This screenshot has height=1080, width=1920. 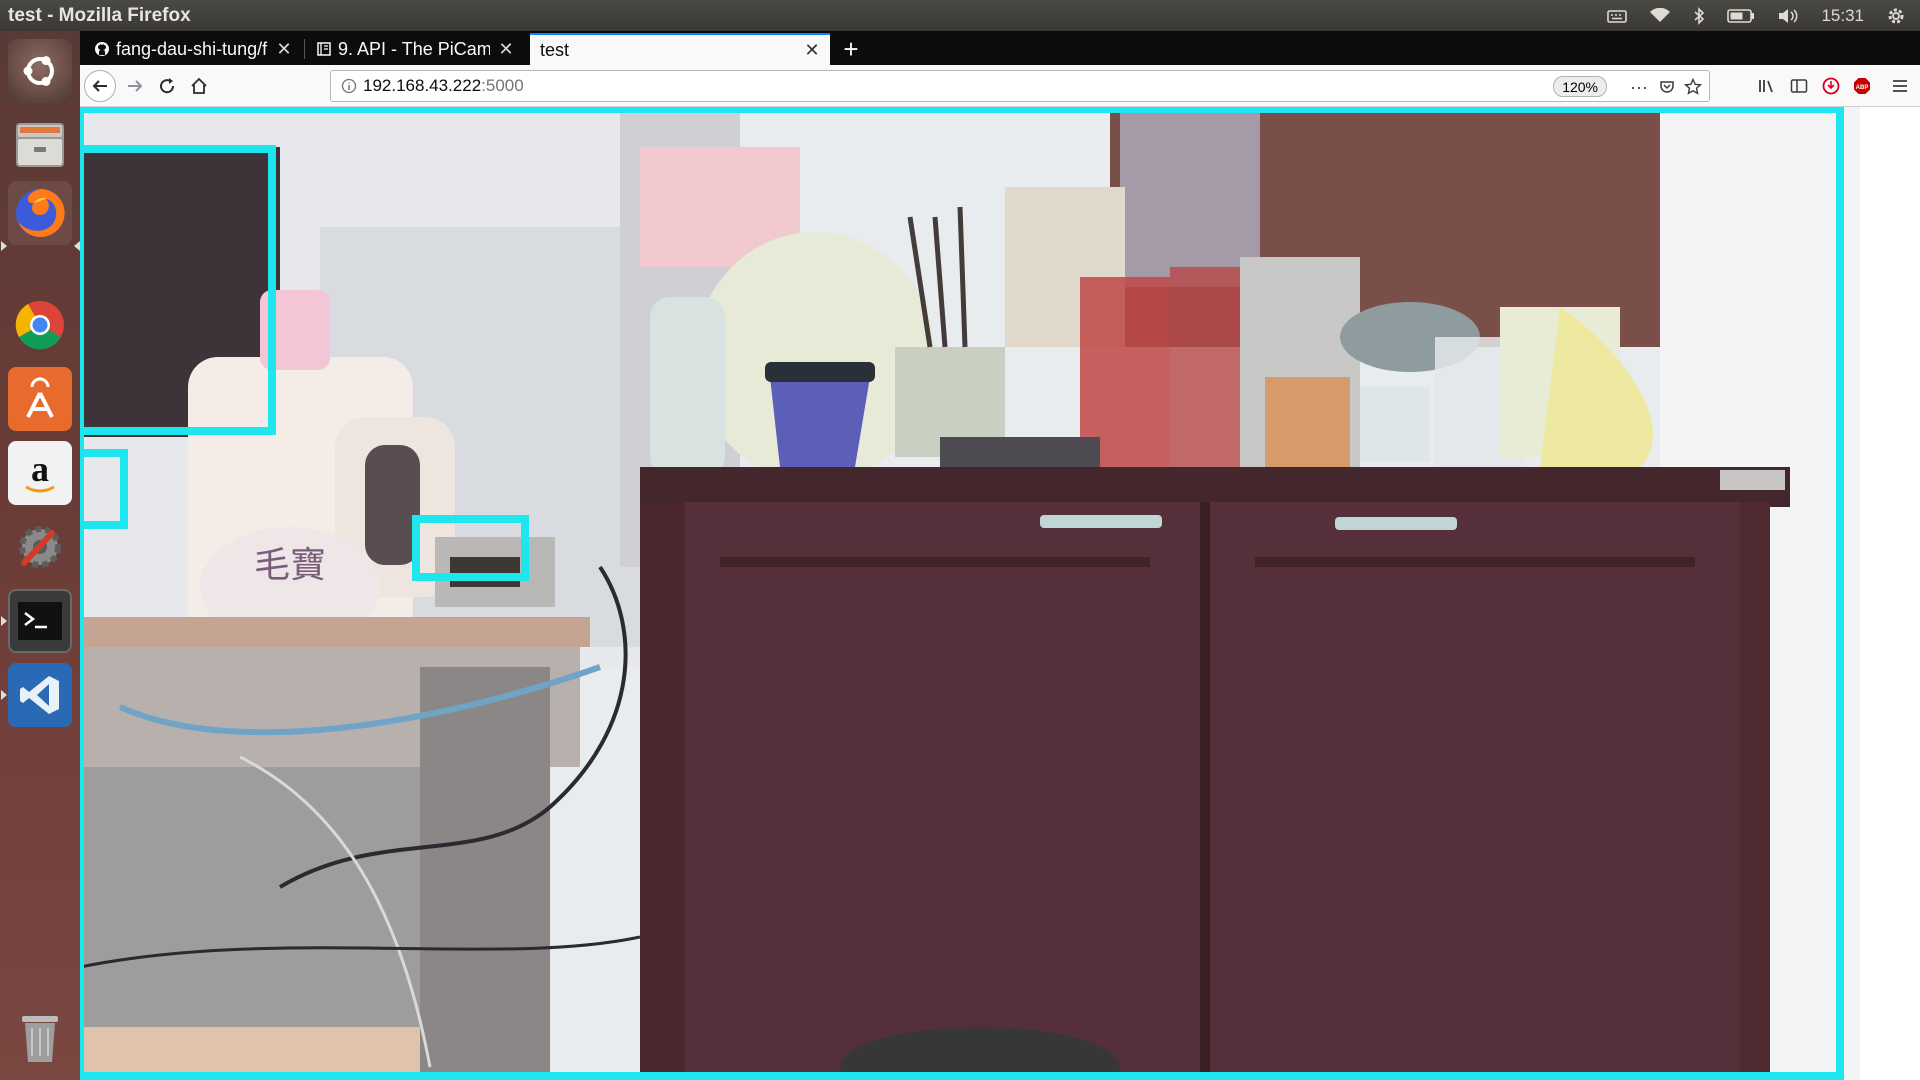 I want to click on volume-icon, so click(x=1788, y=16).